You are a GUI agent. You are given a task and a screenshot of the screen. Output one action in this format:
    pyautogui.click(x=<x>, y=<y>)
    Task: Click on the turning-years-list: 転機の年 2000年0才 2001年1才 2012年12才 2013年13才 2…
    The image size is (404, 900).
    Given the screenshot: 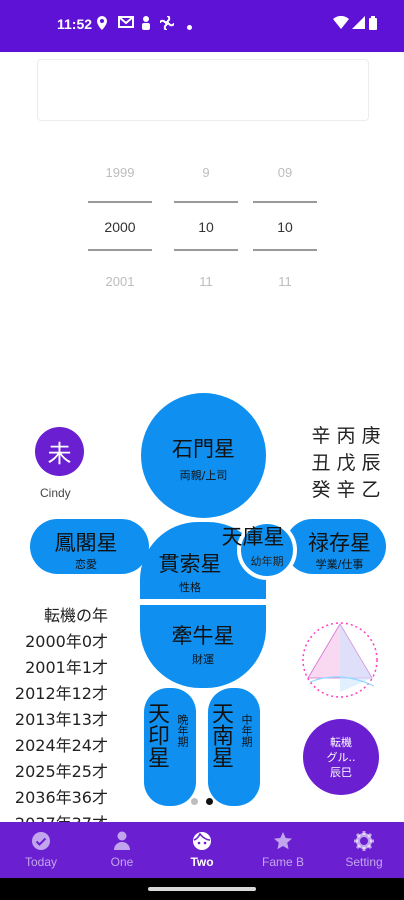 What is the action you would take?
    pyautogui.click(x=56, y=713)
    